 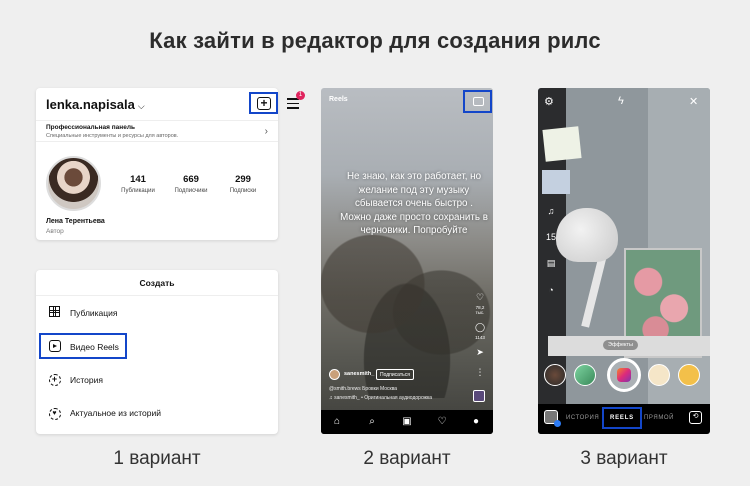 What do you see at coordinates (293, 105) in the screenshot?
I see `hamburger-menu-icon` at bounding box center [293, 105].